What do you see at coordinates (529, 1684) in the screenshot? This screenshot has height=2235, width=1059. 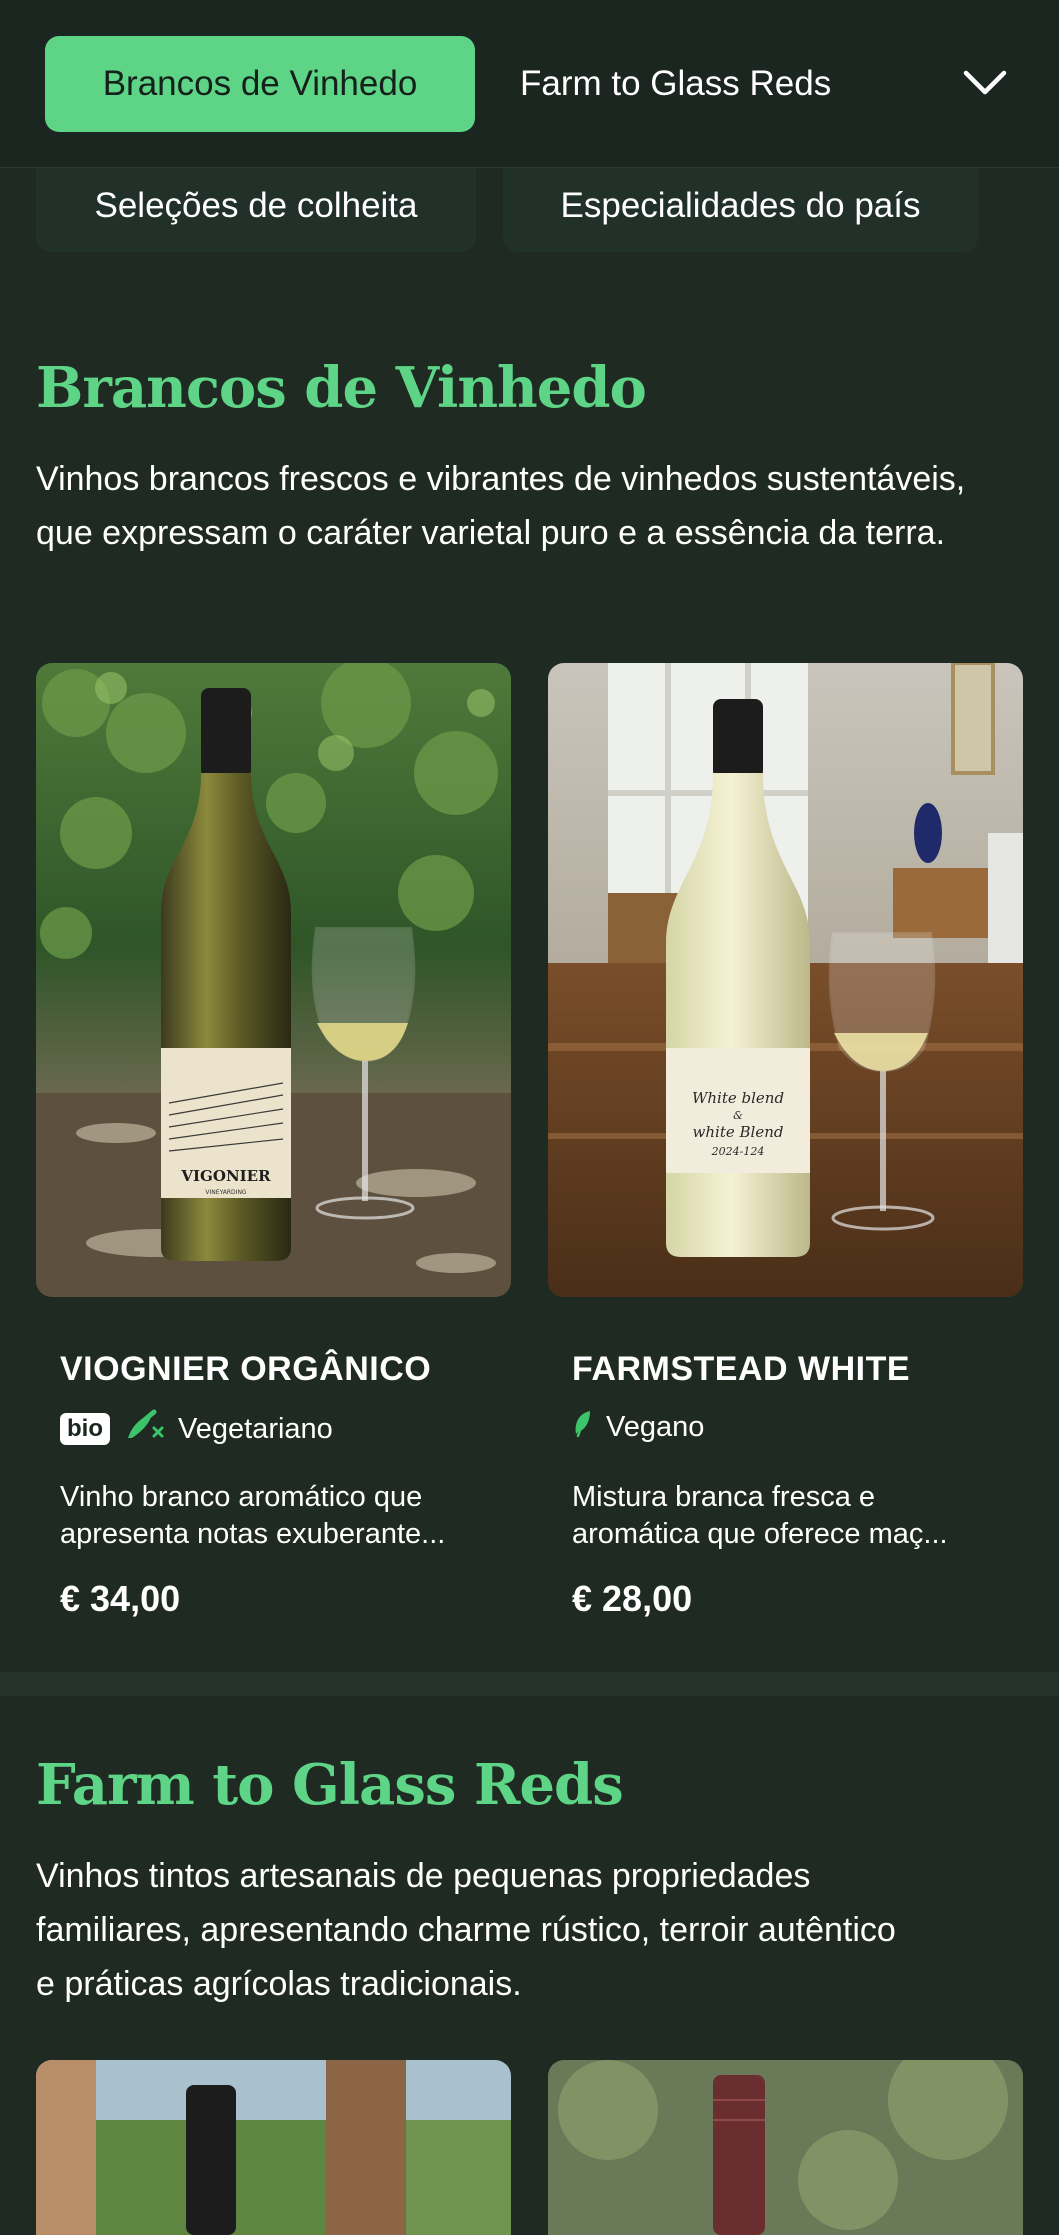 I see `section-divider` at bounding box center [529, 1684].